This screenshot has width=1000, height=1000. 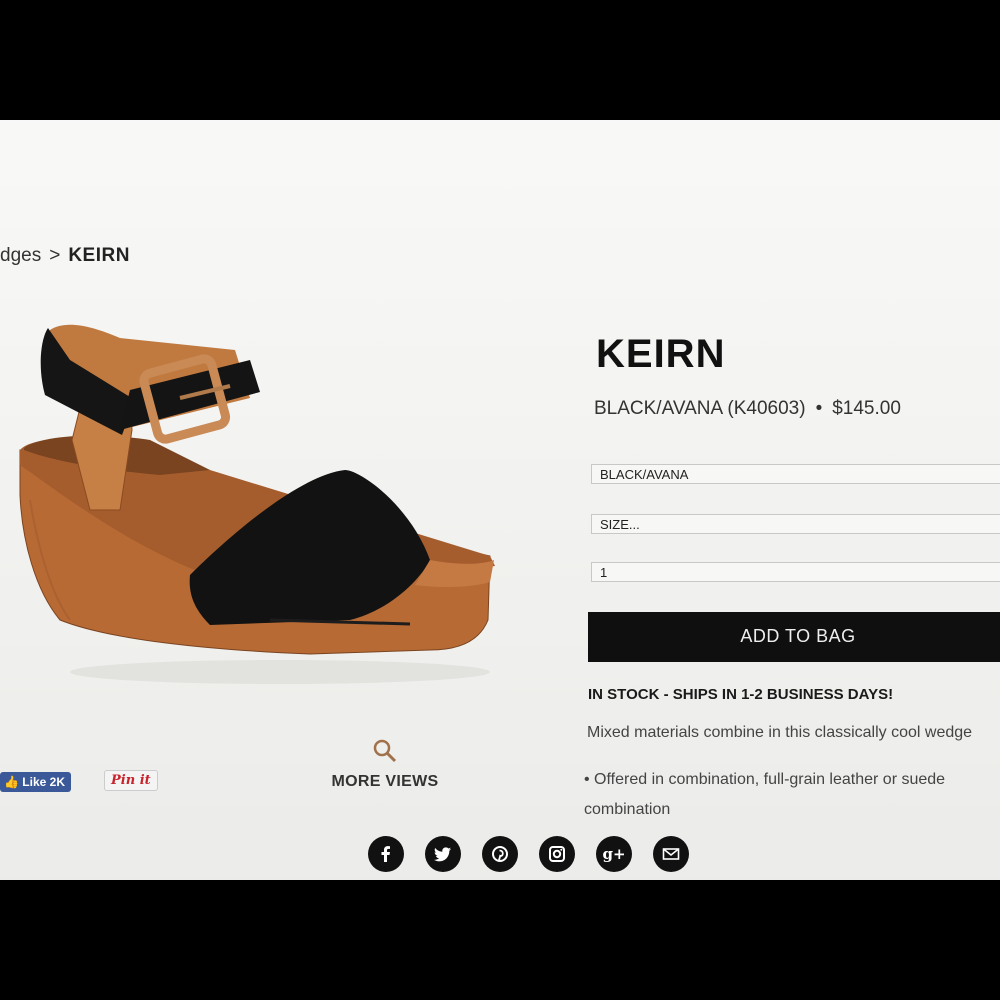 I want to click on color-select: BLACK/AVANA, so click(x=795, y=474).